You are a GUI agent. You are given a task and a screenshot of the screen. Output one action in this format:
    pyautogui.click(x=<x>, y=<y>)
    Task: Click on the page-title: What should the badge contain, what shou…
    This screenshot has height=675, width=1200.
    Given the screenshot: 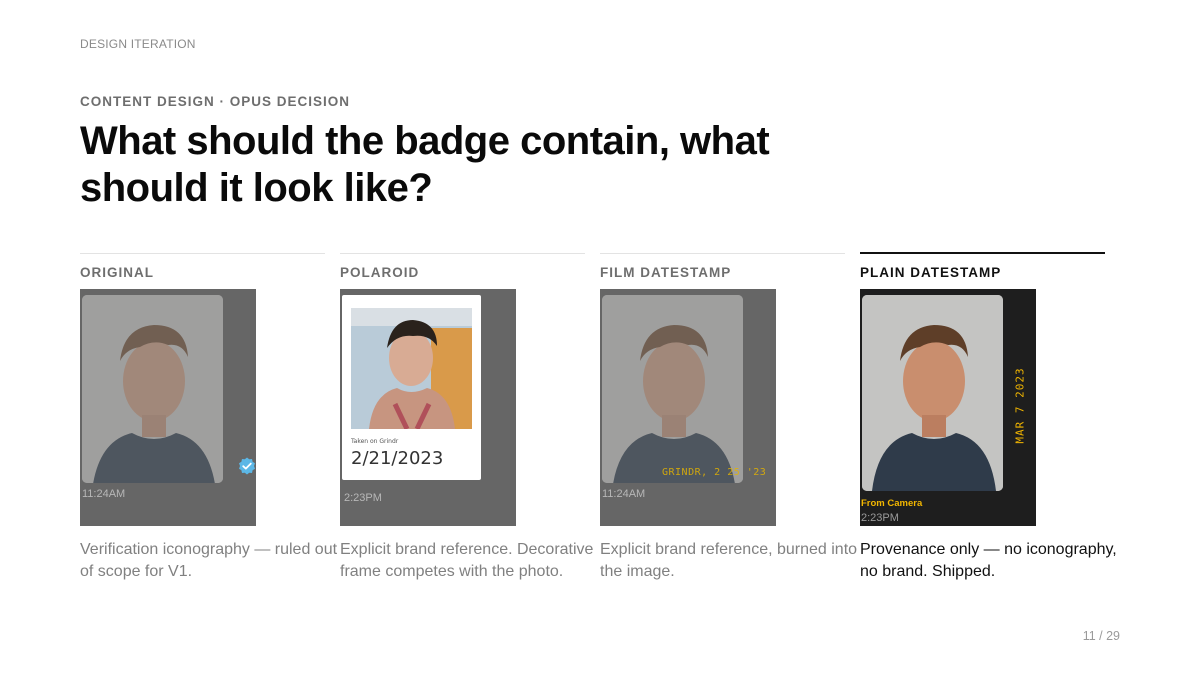 What is the action you would take?
    pyautogui.click(x=425, y=164)
    